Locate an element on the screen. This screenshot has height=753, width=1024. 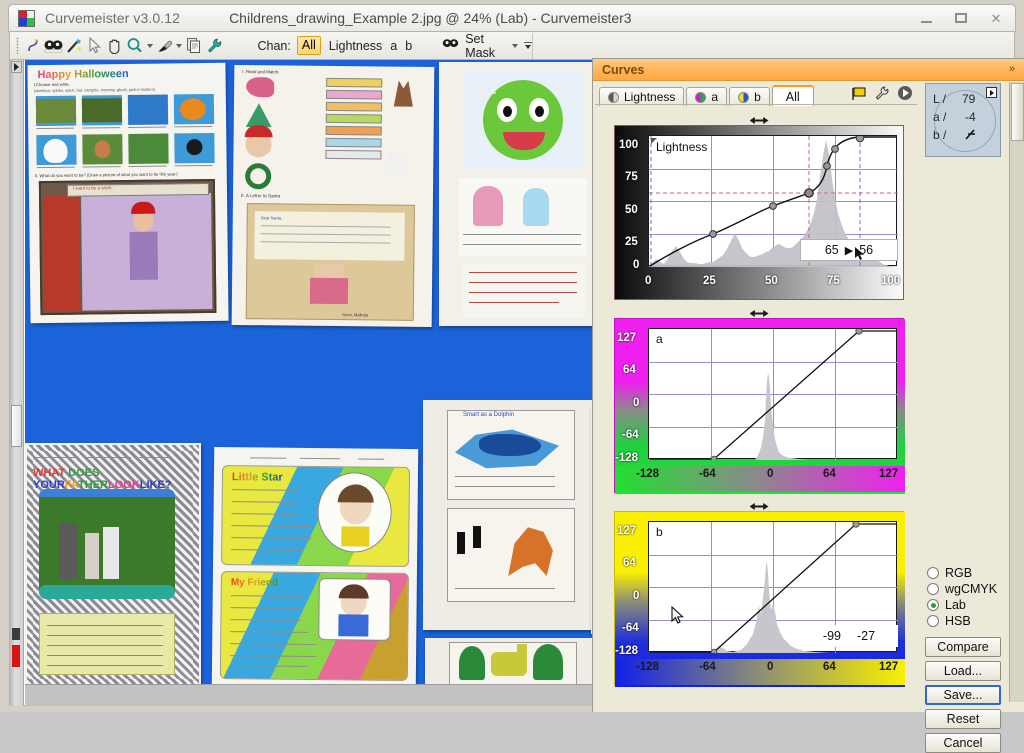
channel-b-button: b is located at coordinates (408, 46).